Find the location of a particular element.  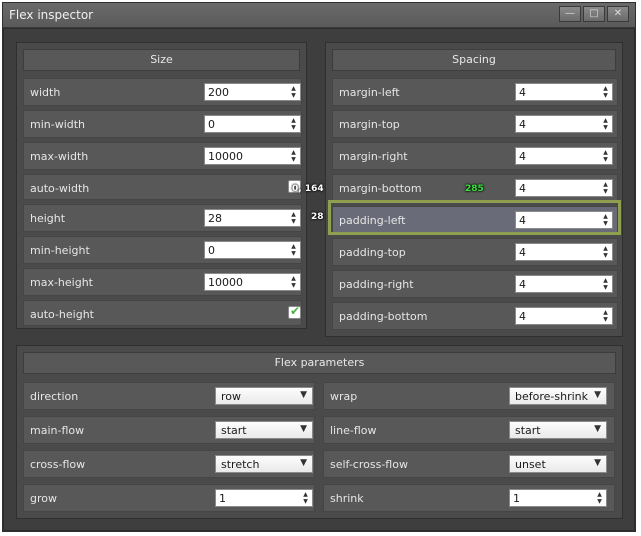

spacing-row-margin-top: margin-top 4 ▲ ▼ is located at coordinates (475, 124).